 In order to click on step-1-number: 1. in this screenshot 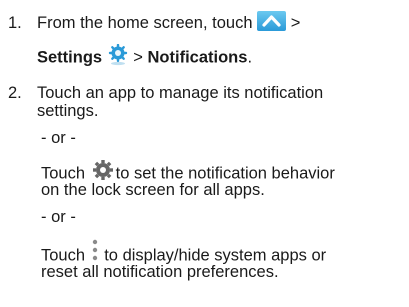, I will do `click(15, 23)`.